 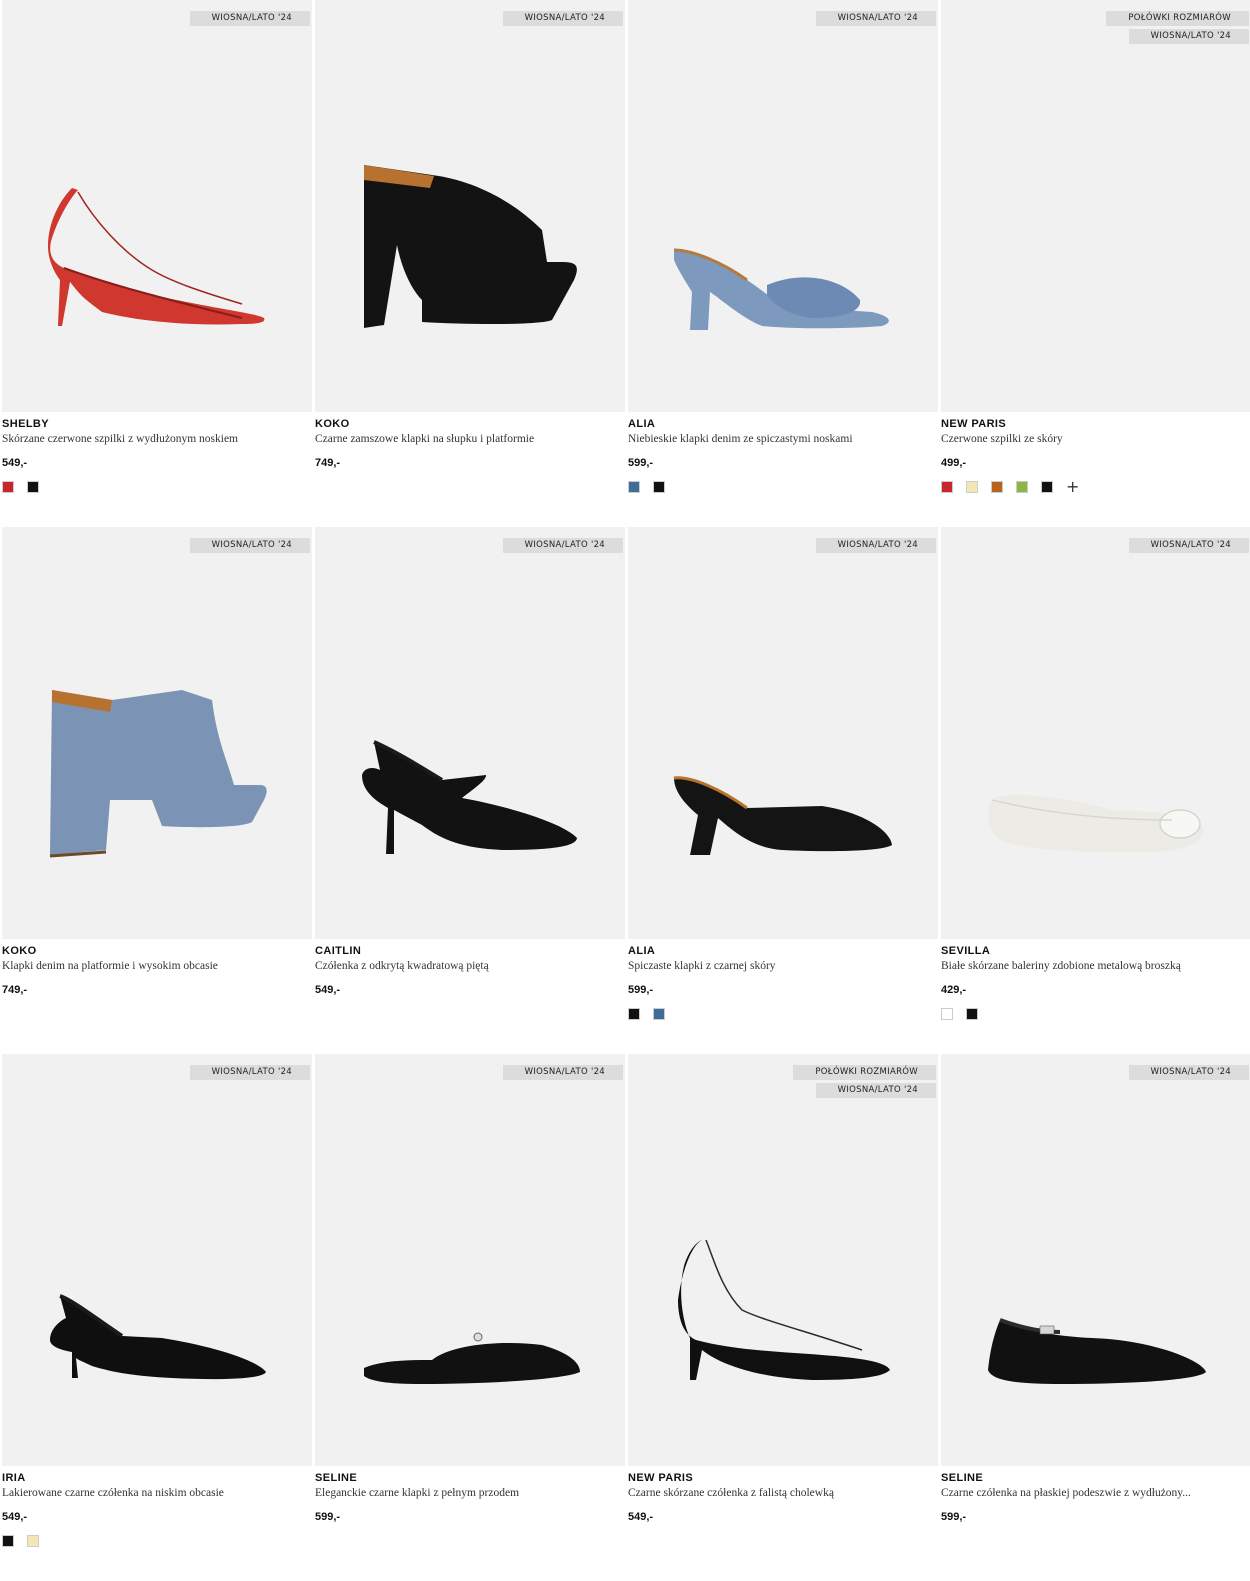 I want to click on more-colors-icon: +, so click(x=1072, y=487).